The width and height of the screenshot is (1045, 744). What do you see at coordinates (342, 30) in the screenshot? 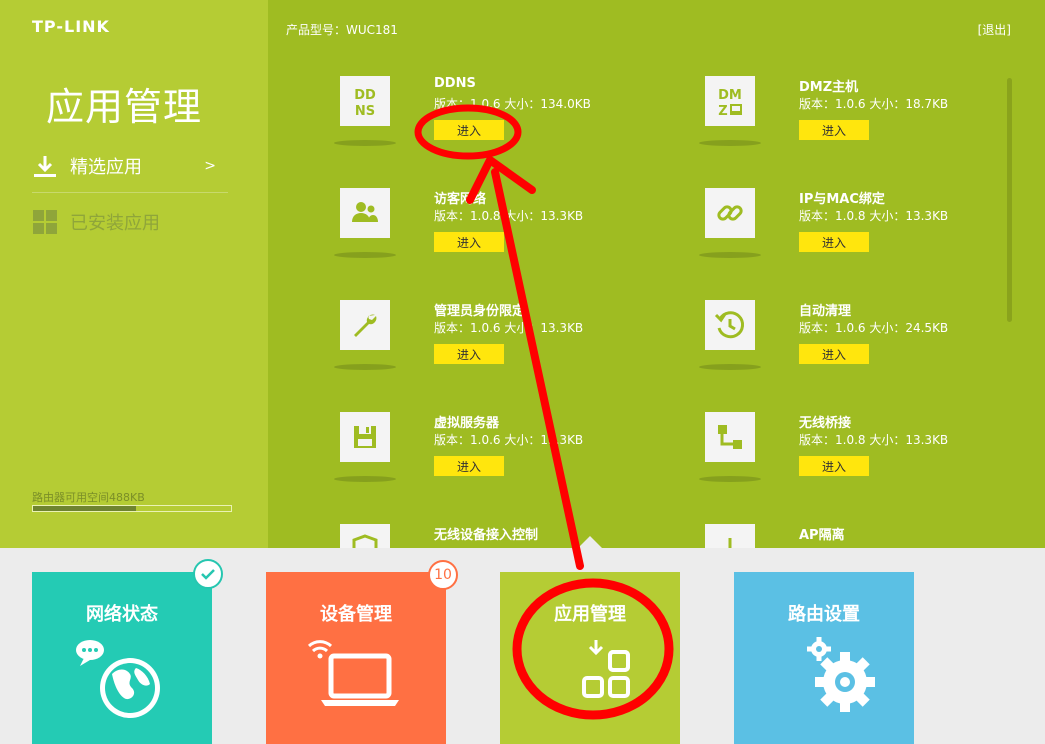
I see `product-model: 产品型号：WUC181` at bounding box center [342, 30].